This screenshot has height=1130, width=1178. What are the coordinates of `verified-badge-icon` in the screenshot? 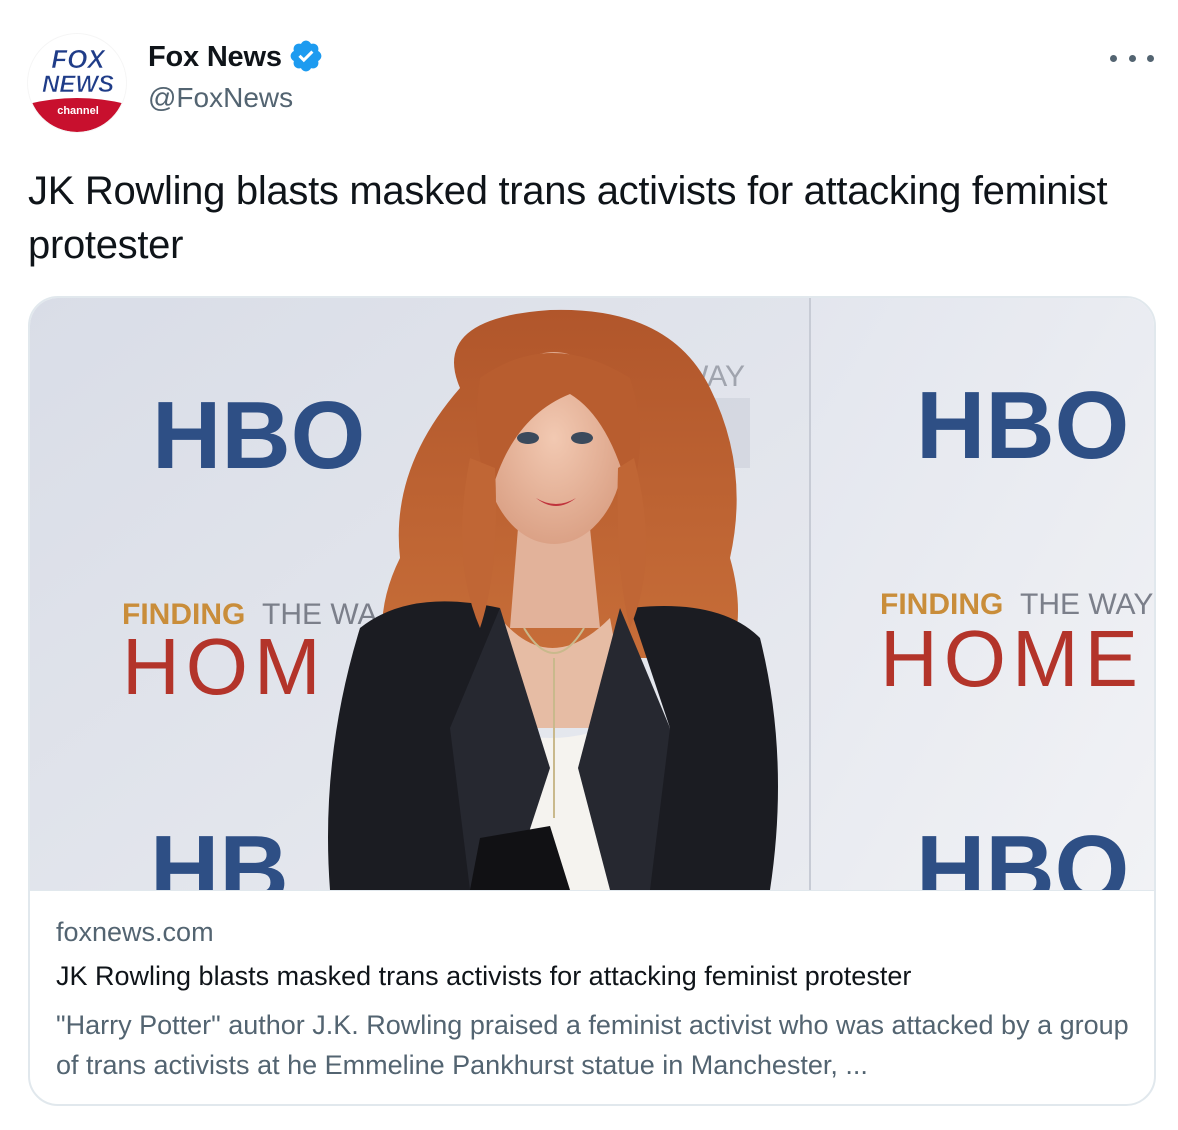 It's located at (306, 56).